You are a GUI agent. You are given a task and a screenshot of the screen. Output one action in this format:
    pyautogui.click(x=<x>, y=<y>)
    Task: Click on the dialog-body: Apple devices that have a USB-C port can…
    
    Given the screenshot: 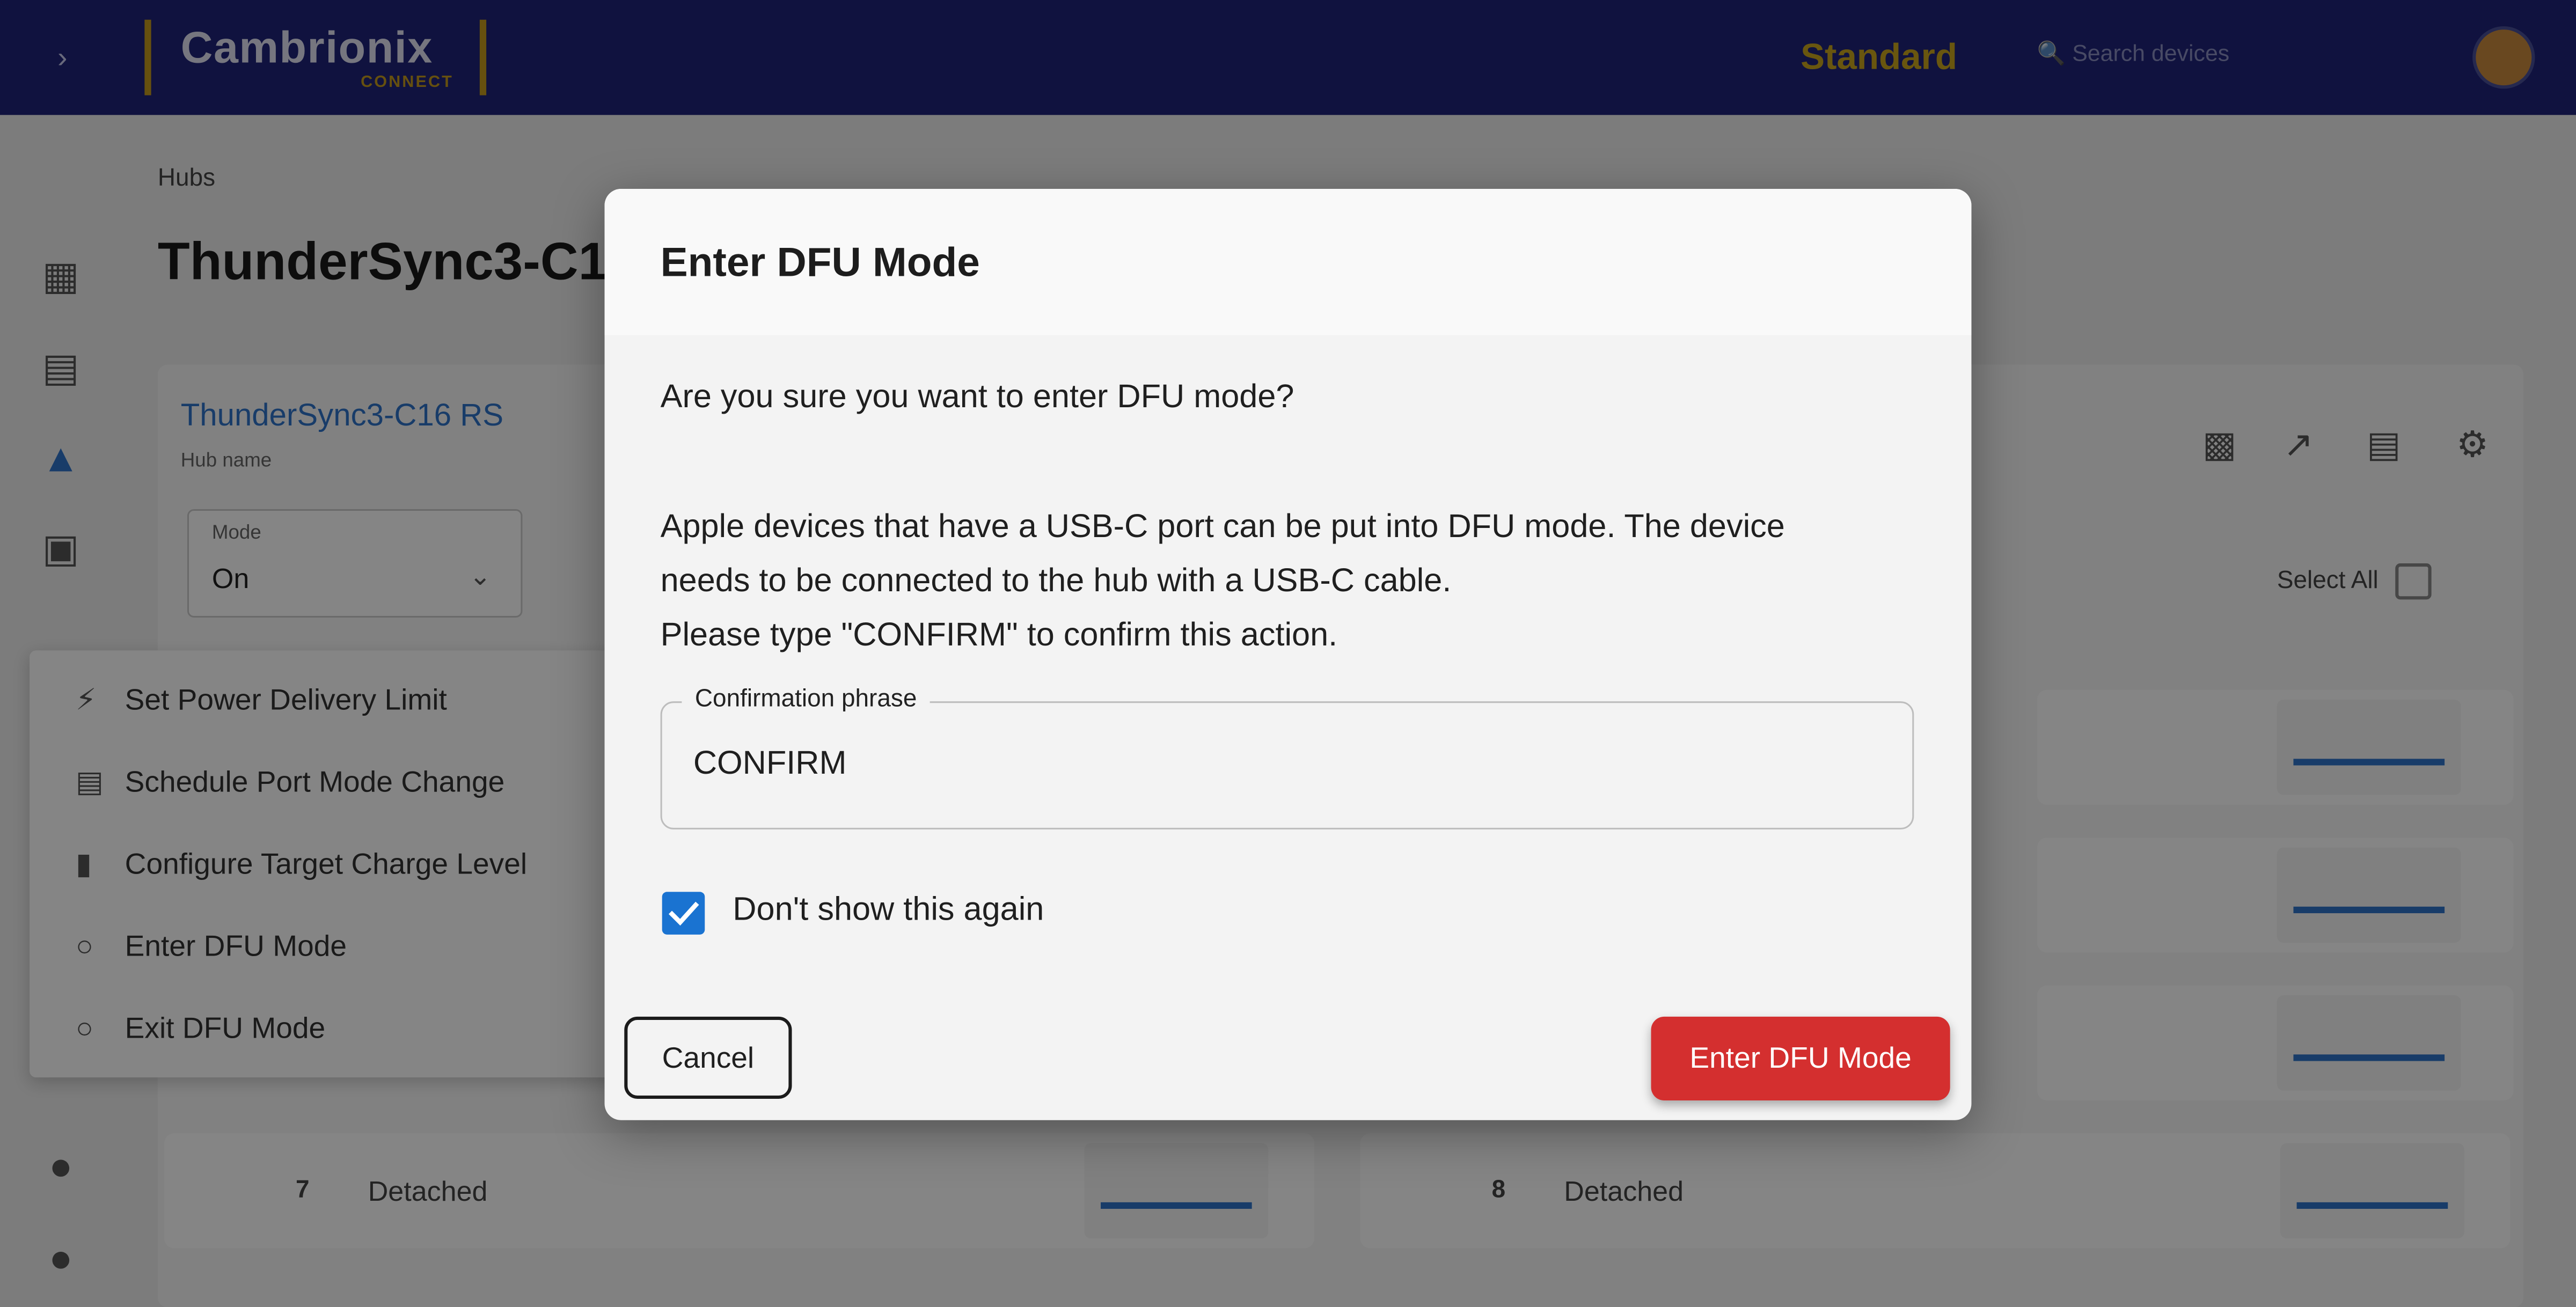 What is the action you would take?
    pyautogui.click(x=1293, y=582)
    